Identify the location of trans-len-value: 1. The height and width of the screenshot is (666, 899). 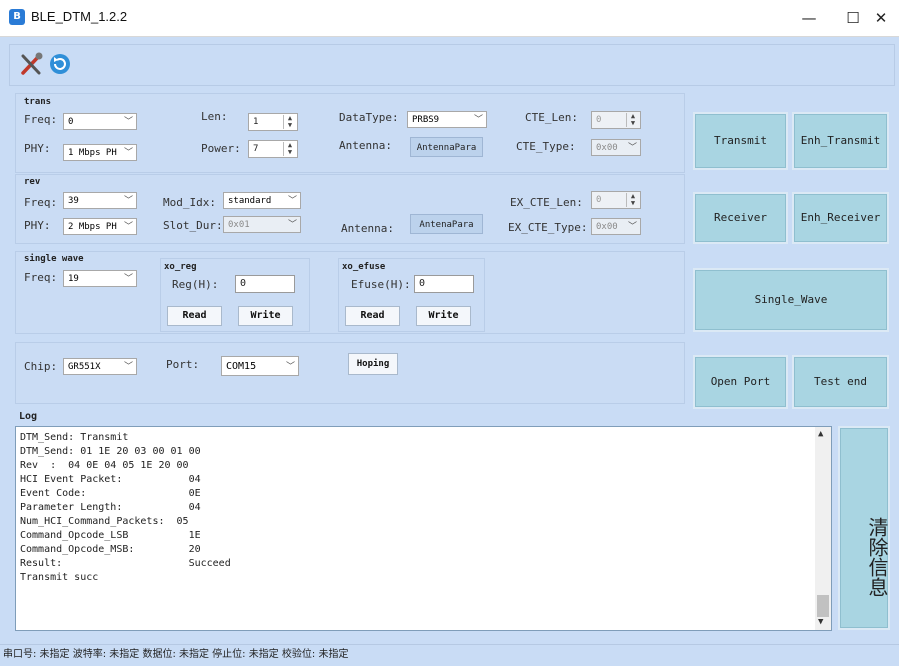
(256, 122).